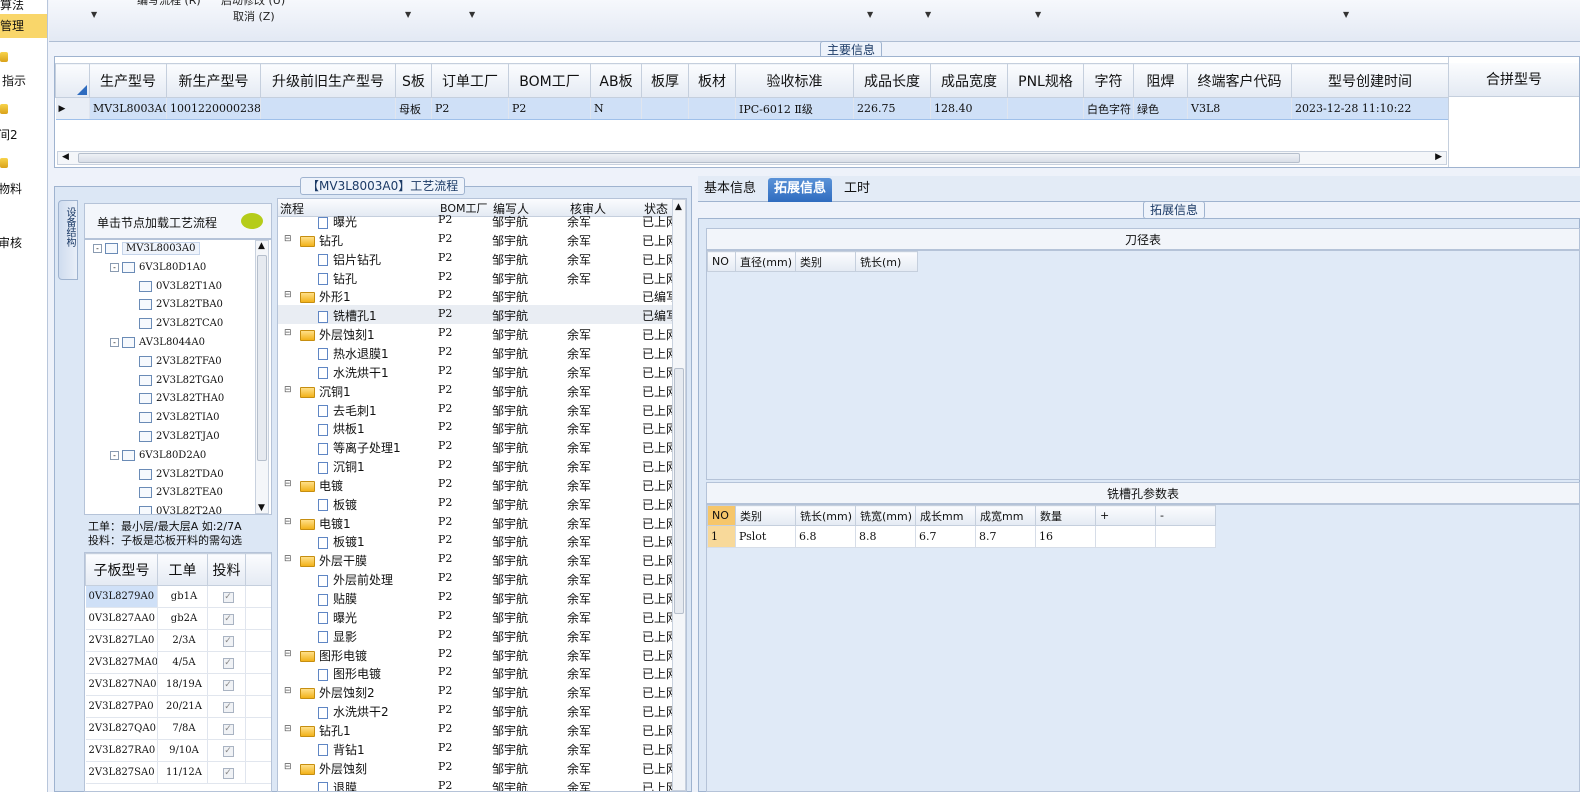  What do you see at coordinates (885, 515) in the screenshot?
I see `column-header: 铣宽(mm)` at bounding box center [885, 515].